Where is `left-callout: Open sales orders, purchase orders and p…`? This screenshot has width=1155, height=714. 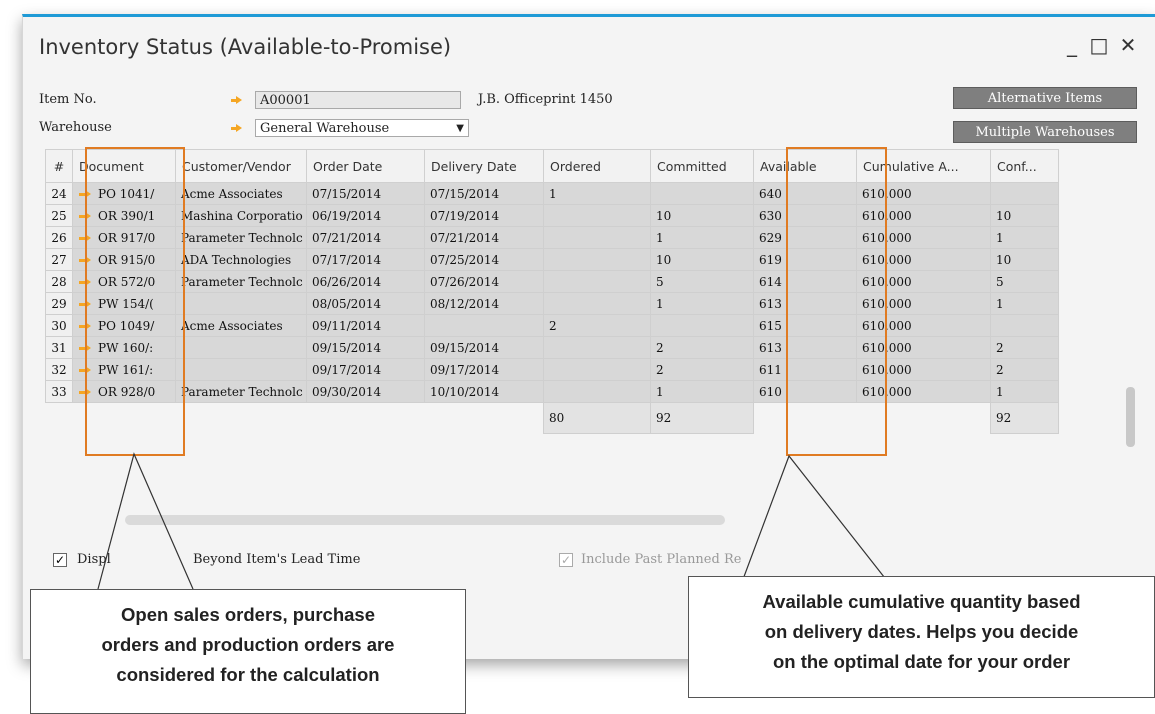
left-callout: Open sales orders, purchase orders and p… is located at coordinates (248, 651).